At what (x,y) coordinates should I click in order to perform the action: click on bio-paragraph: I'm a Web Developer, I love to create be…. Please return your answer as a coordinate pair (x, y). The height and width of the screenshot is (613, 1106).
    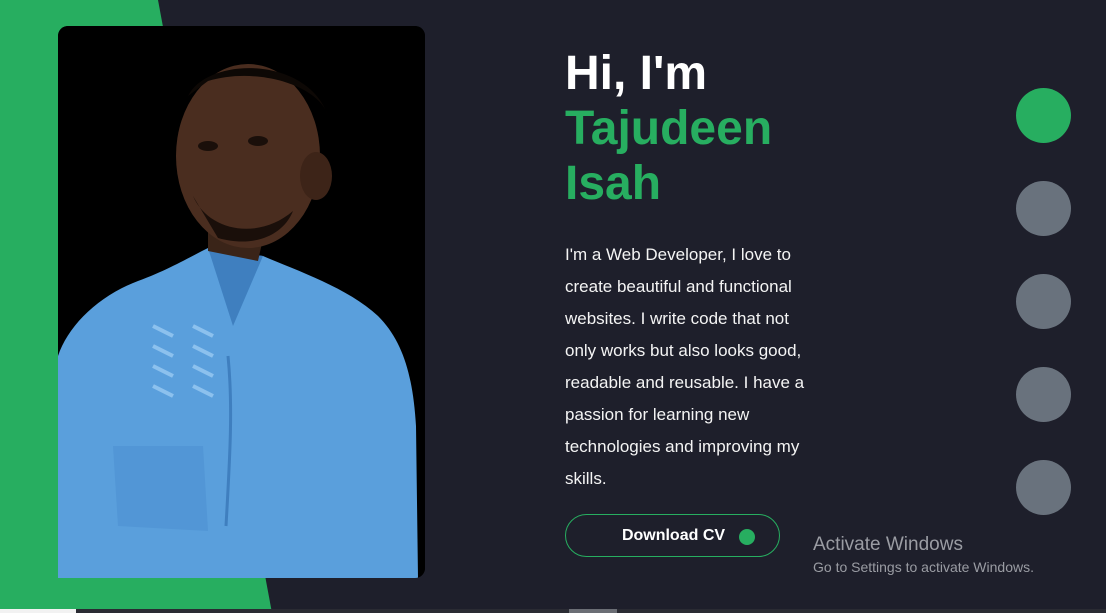
    Looking at the image, I should click on (685, 366).